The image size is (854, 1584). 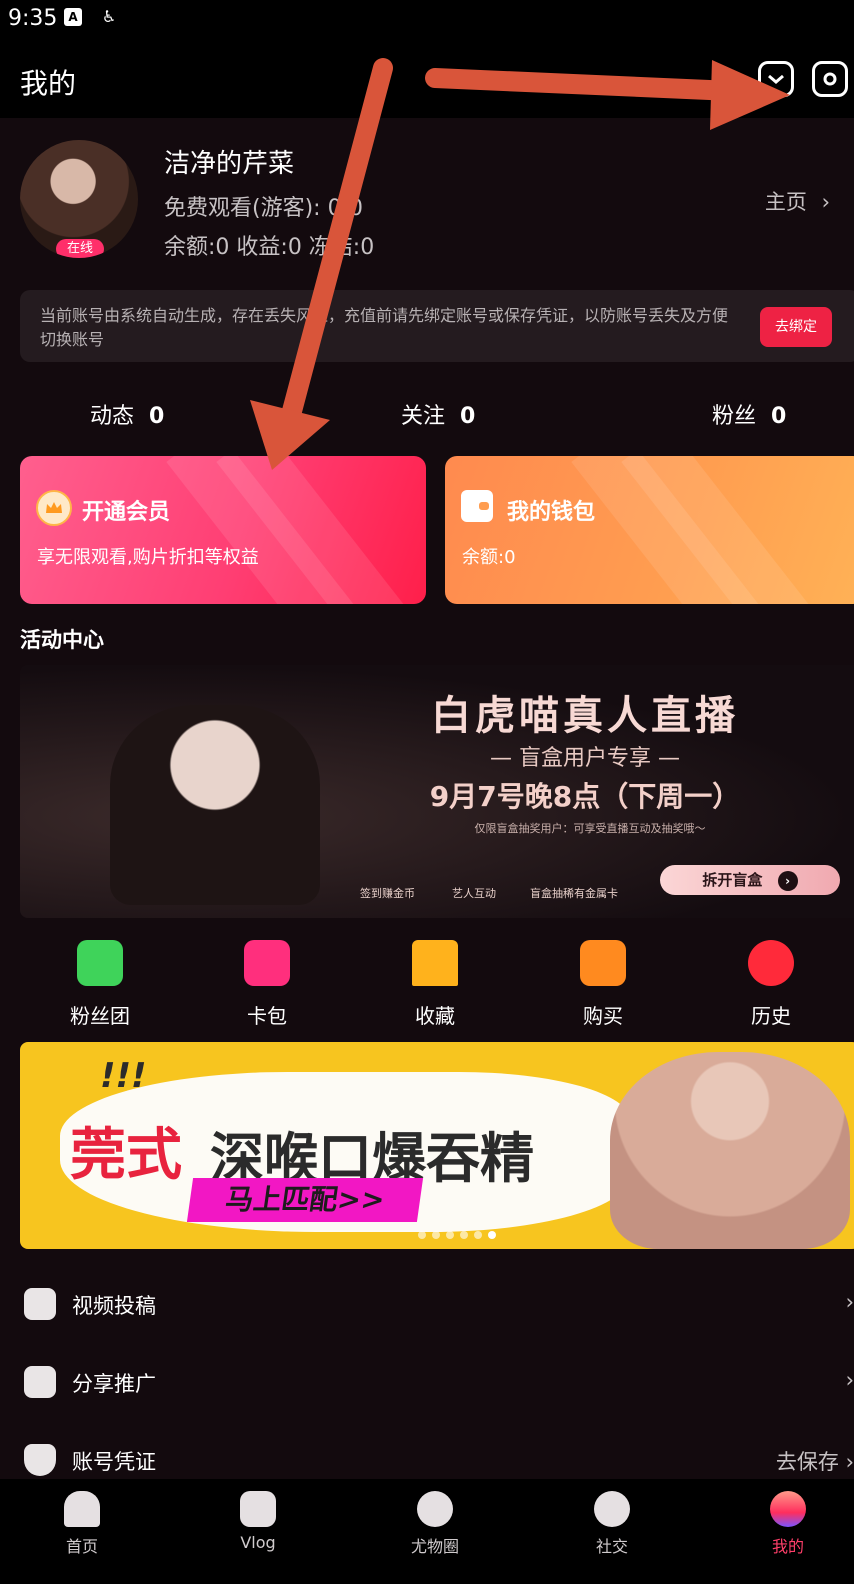 What do you see at coordinates (126, 512) in the screenshot?
I see `vip-card-title: 开通会员` at bounding box center [126, 512].